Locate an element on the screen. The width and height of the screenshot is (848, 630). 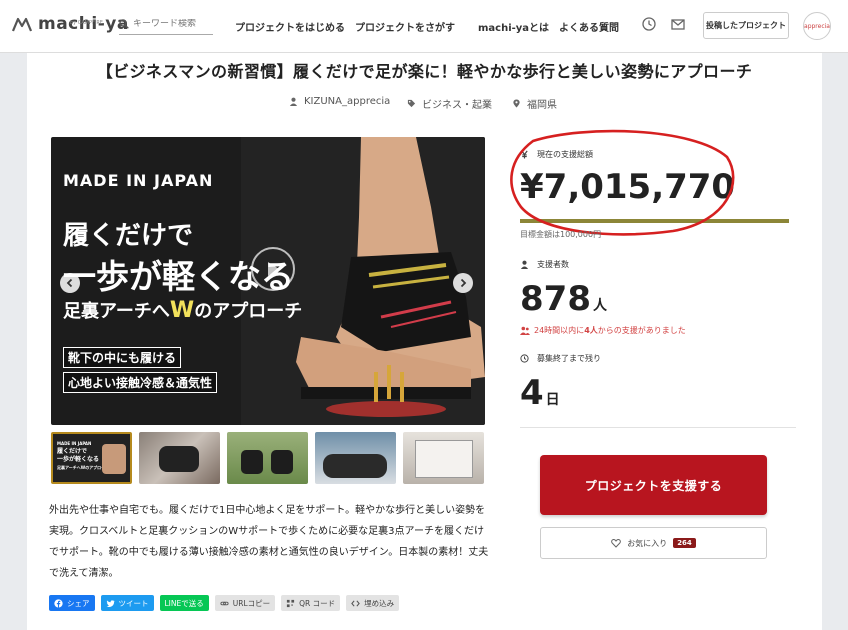
project-category: ビジネス・起業 is located at coordinates (449, 103).